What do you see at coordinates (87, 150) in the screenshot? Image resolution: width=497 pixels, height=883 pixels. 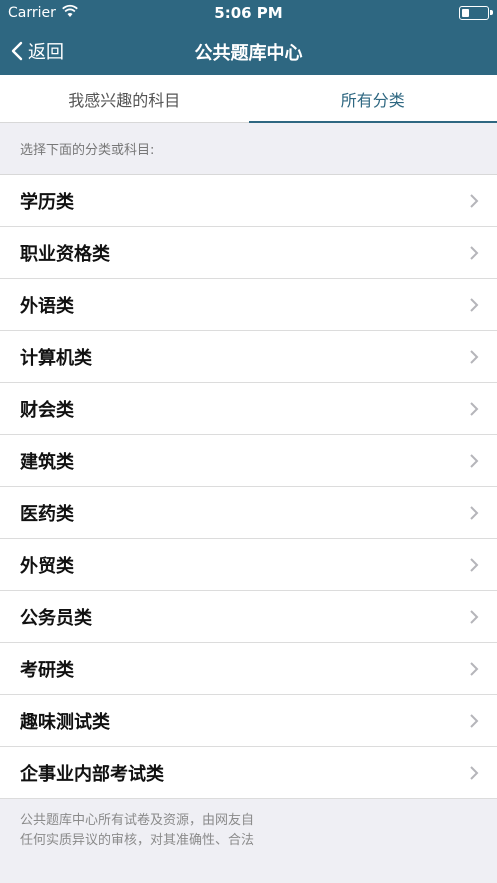 I see `section-header: 选择下面的分类或科目:` at bounding box center [87, 150].